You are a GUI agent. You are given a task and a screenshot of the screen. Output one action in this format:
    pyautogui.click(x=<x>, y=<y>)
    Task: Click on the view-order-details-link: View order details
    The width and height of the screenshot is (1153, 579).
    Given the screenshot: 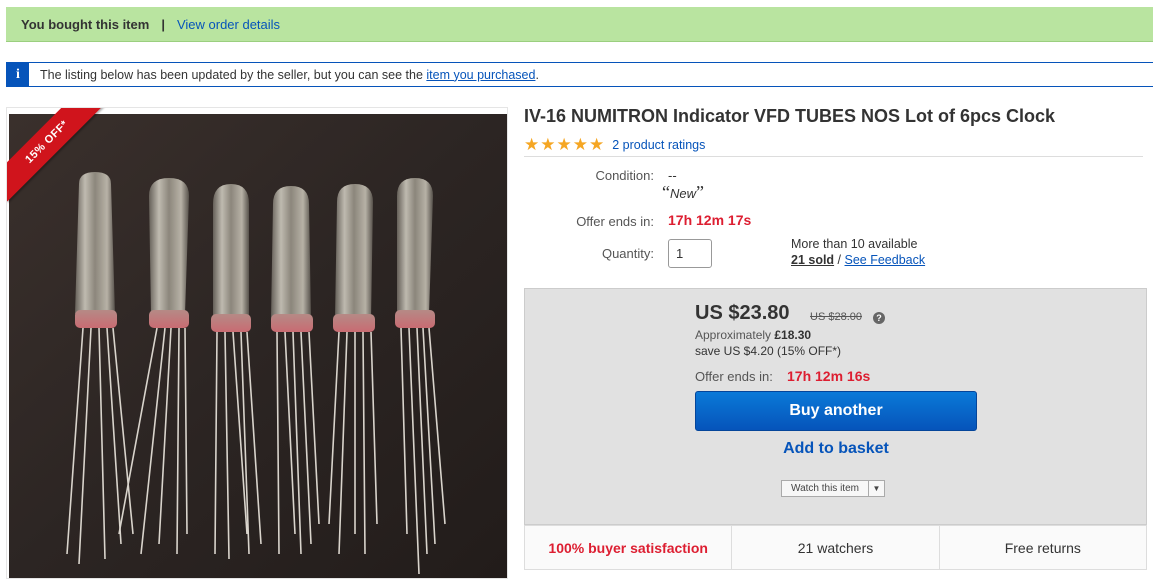 What is the action you would take?
    pyautogui.click(x=228, y=24)
    